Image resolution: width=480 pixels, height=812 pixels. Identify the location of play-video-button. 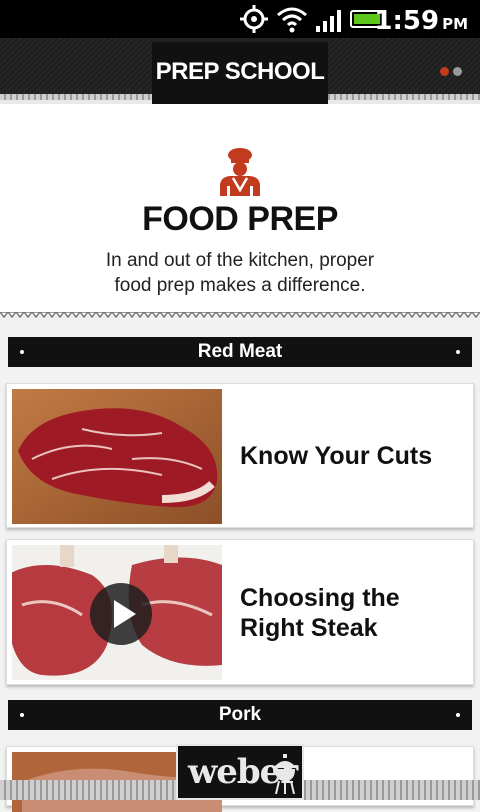
(121, 614).